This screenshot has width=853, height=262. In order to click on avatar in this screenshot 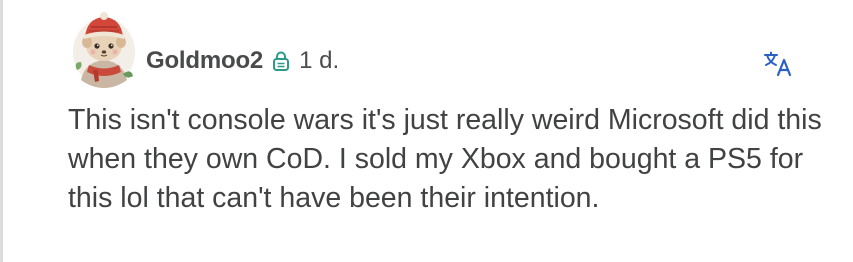, I will do `click(104, 49)`.